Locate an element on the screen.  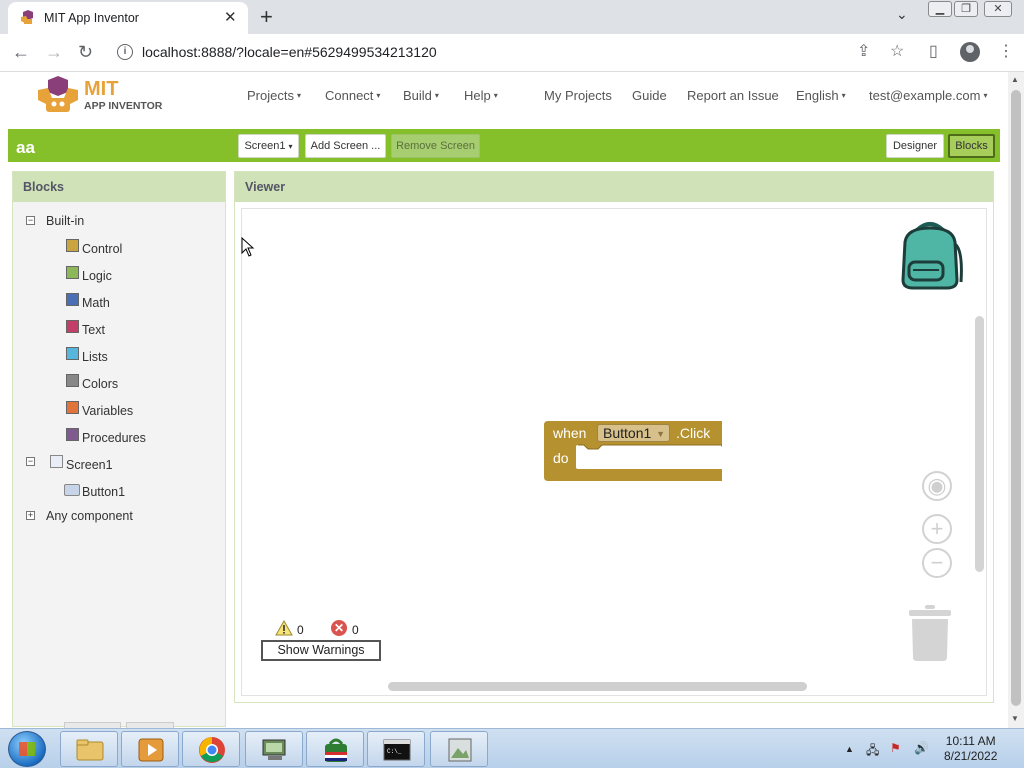
when-button-click-event-block: when Button1 ▼ .Click do is located at coordinates (633, 451).